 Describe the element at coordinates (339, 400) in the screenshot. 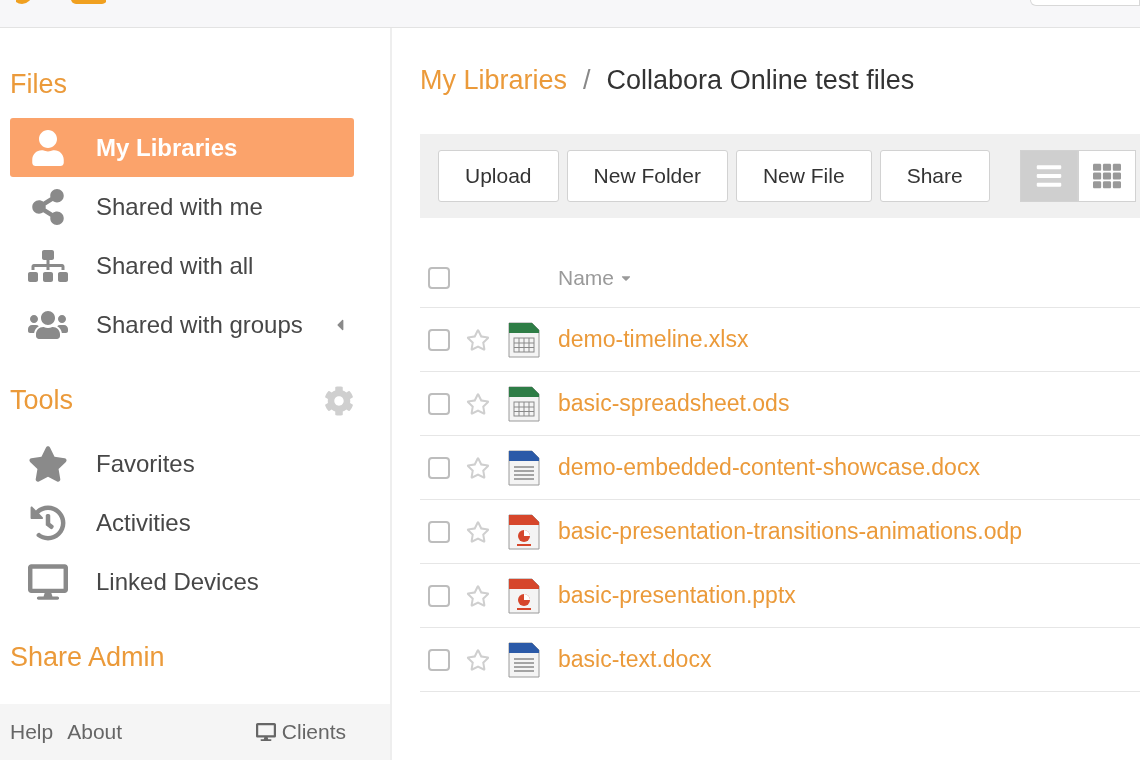

I see `settings-icon` at that location.